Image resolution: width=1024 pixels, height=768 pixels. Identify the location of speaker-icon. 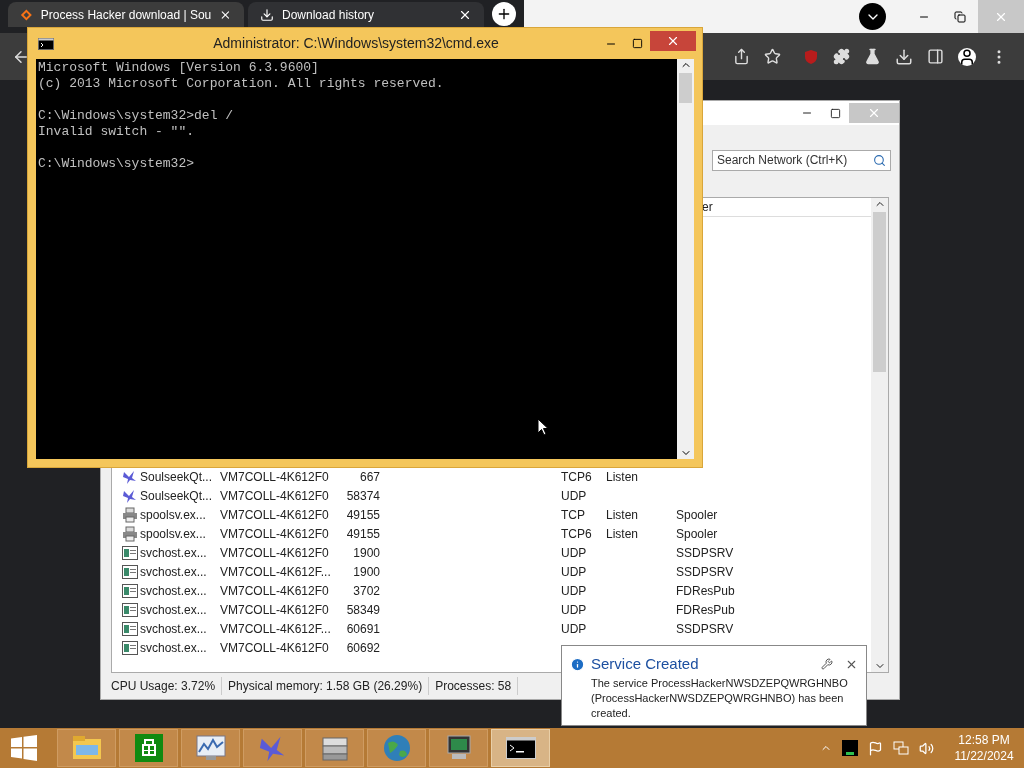
(926, 748).